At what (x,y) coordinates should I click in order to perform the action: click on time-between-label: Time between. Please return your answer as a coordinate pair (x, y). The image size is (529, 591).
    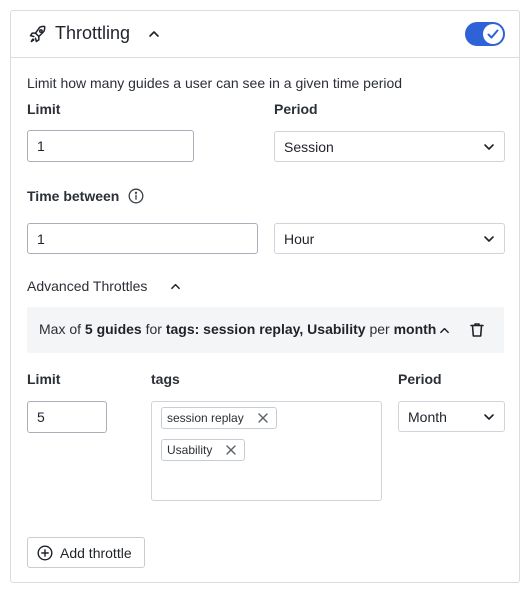
    Looking at the image, I should click on (73, 196).